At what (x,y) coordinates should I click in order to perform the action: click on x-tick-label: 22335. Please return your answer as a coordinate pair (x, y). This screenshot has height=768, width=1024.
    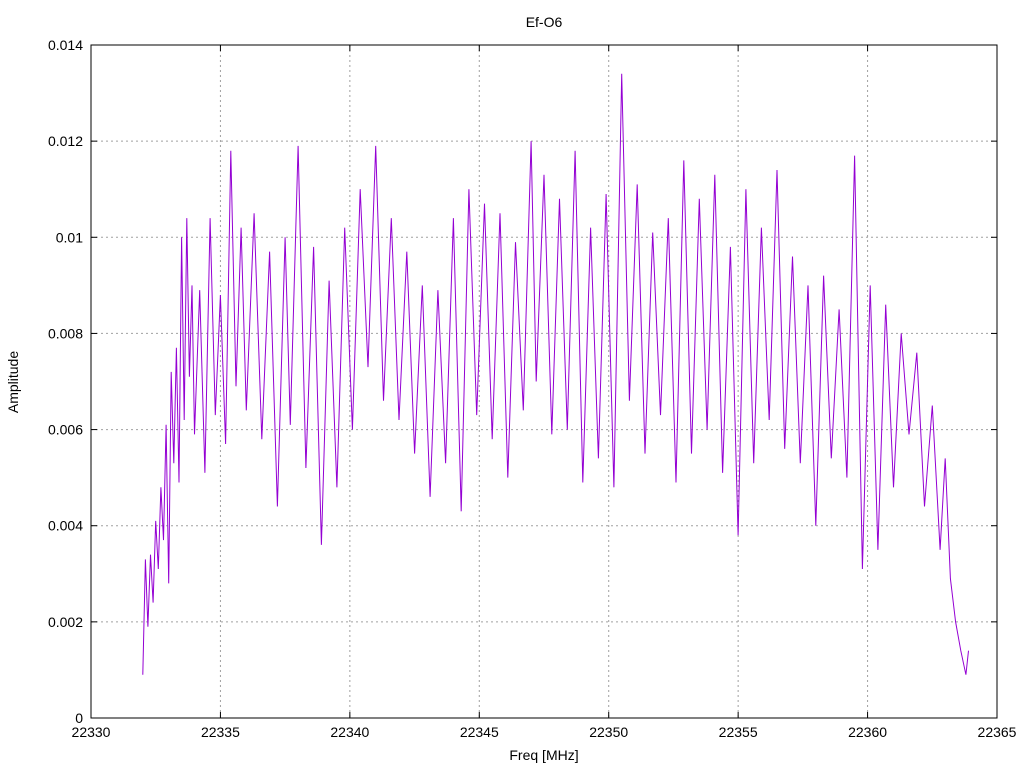
    Looking at the image, I should click on (220, 732).